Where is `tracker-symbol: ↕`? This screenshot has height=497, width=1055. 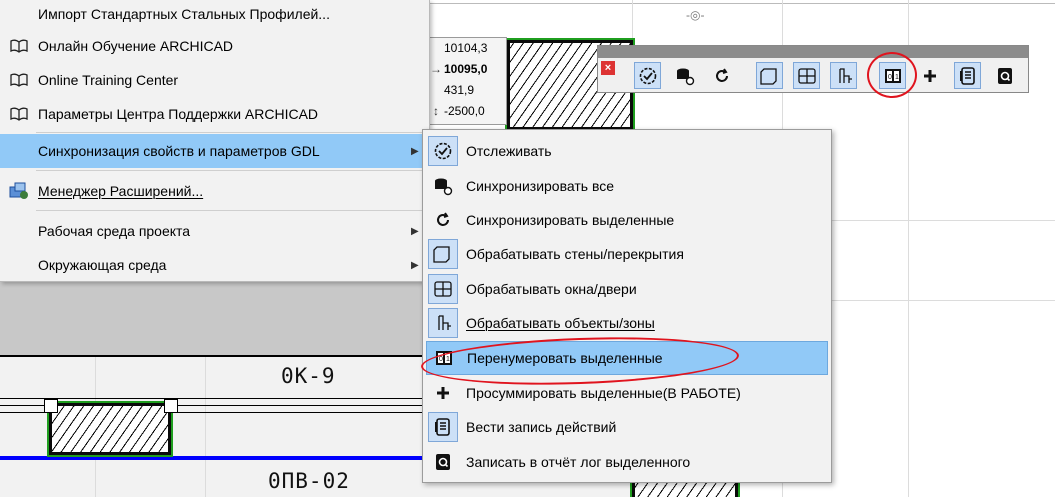 tracker-symbol: ↕ is located at coordinates (436, 111).